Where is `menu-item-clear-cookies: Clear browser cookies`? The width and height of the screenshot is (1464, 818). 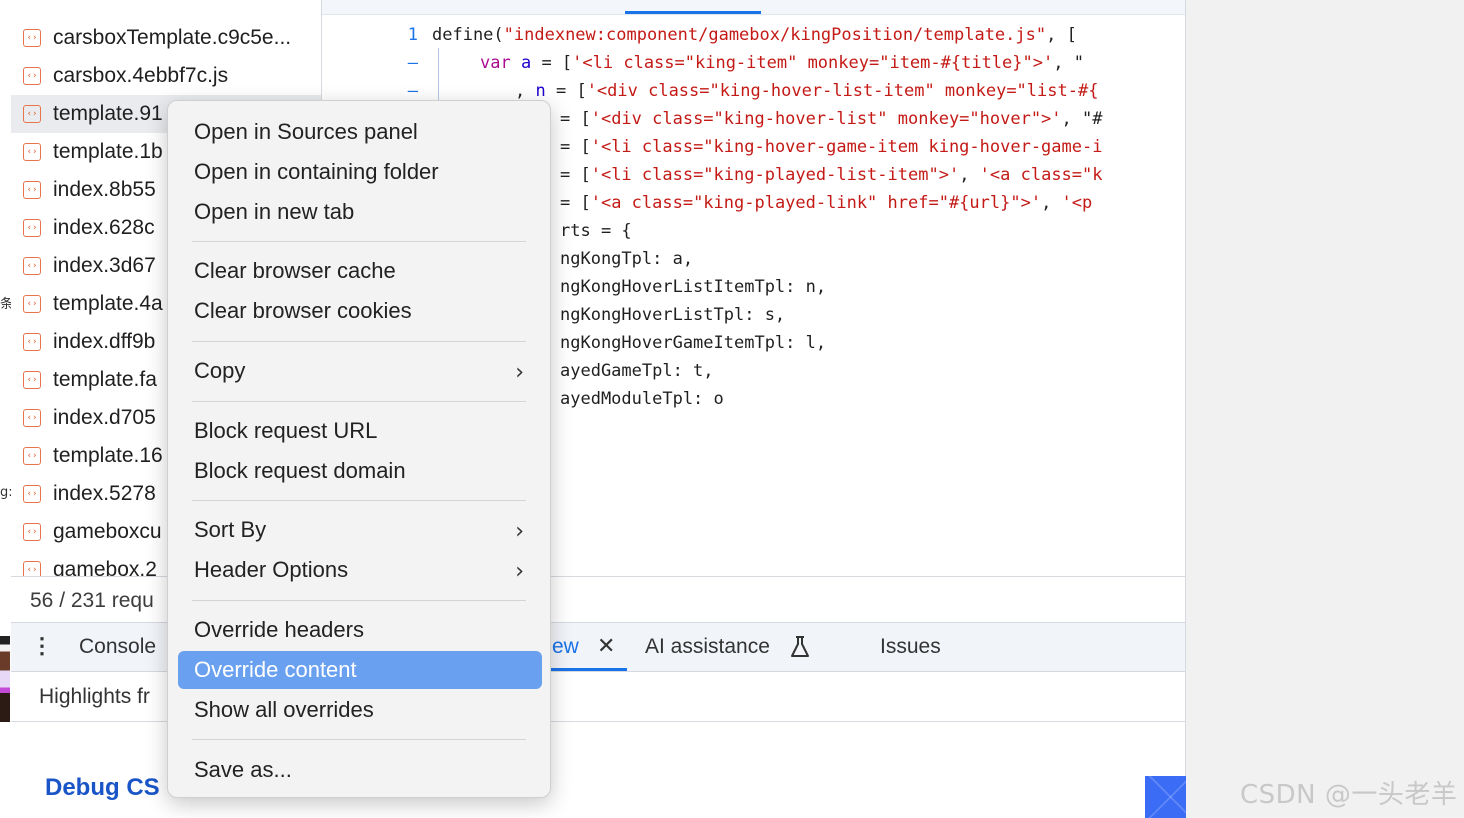
menu-item-clear-cookies: Clear browser cookies is located at coordinates (360, 311).